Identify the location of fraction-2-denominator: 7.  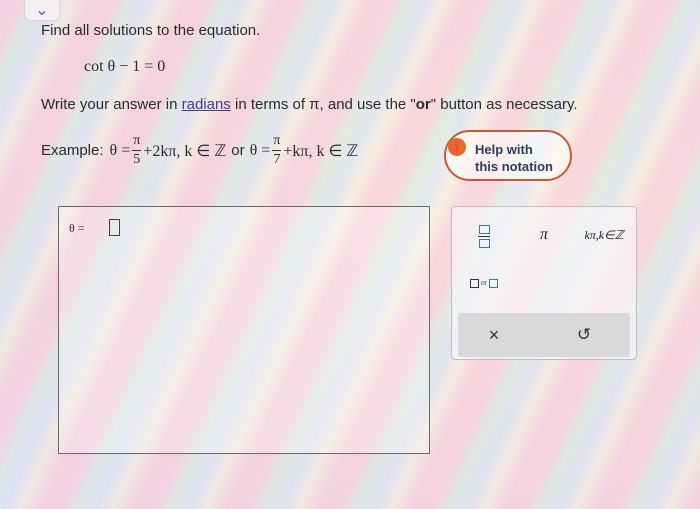
(277, 159).